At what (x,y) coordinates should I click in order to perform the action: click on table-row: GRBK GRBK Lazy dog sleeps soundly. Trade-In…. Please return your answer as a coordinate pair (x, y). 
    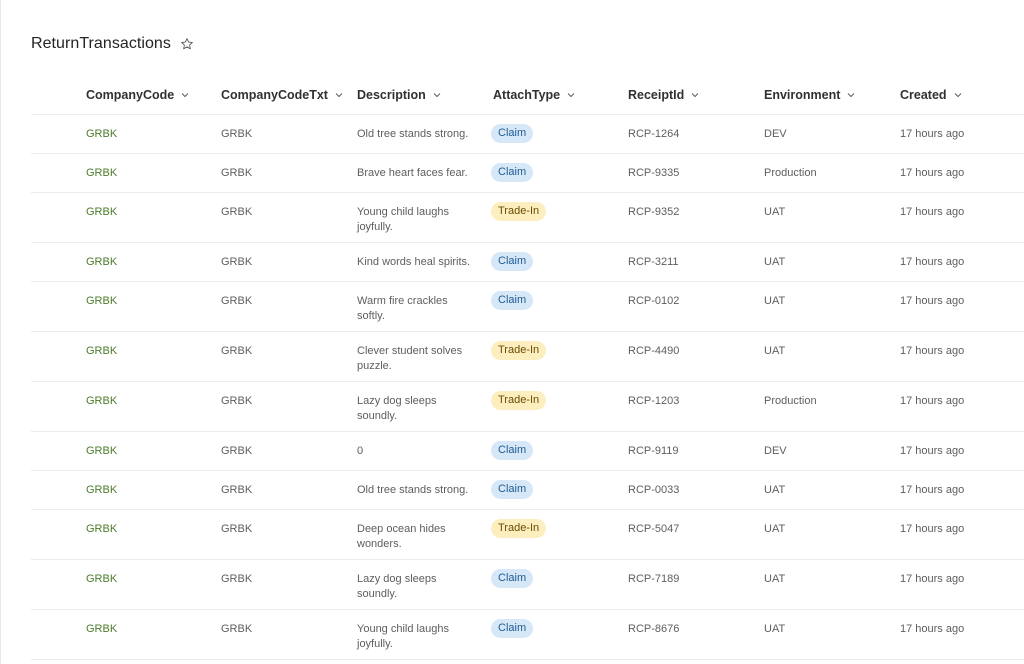
    Looking at the image, I should click on (527, 407).